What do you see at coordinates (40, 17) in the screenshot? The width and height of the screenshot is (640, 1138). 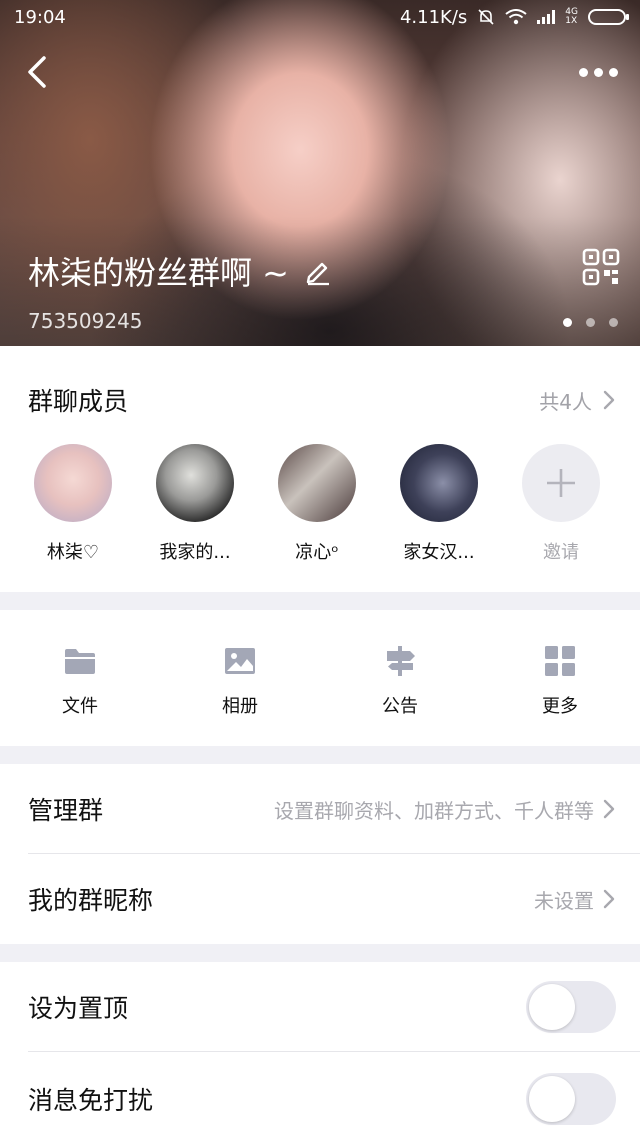 I see `status-time: 19:04` at bounding box center [40, 17].